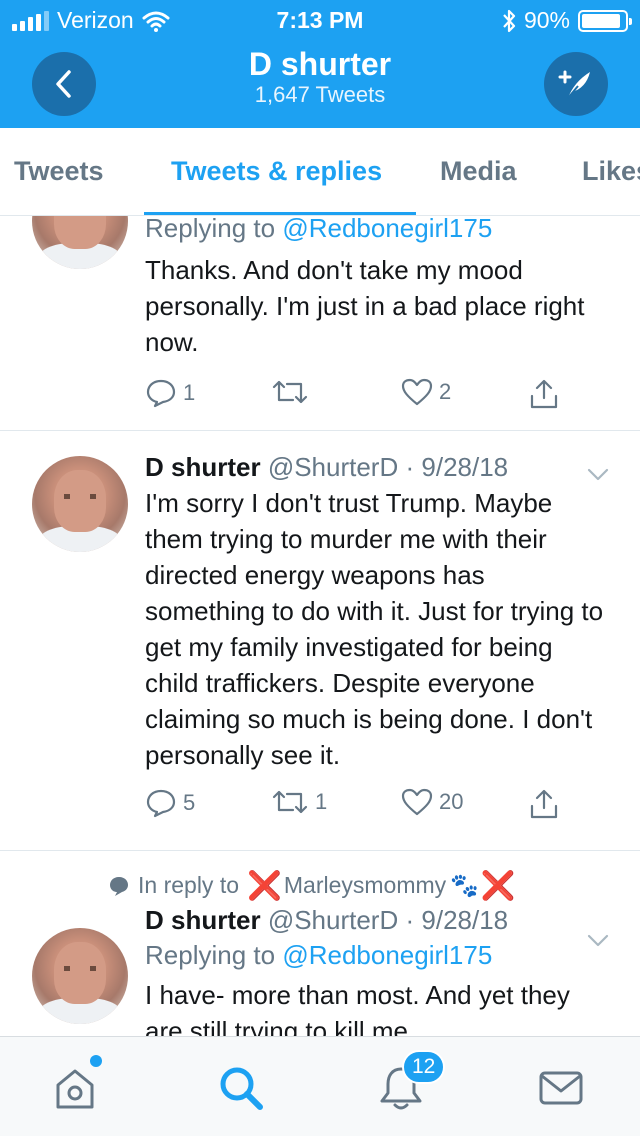 This screenshot has height=1136, width=640. I want to click on compose-tweet-button, so click(576, 84).